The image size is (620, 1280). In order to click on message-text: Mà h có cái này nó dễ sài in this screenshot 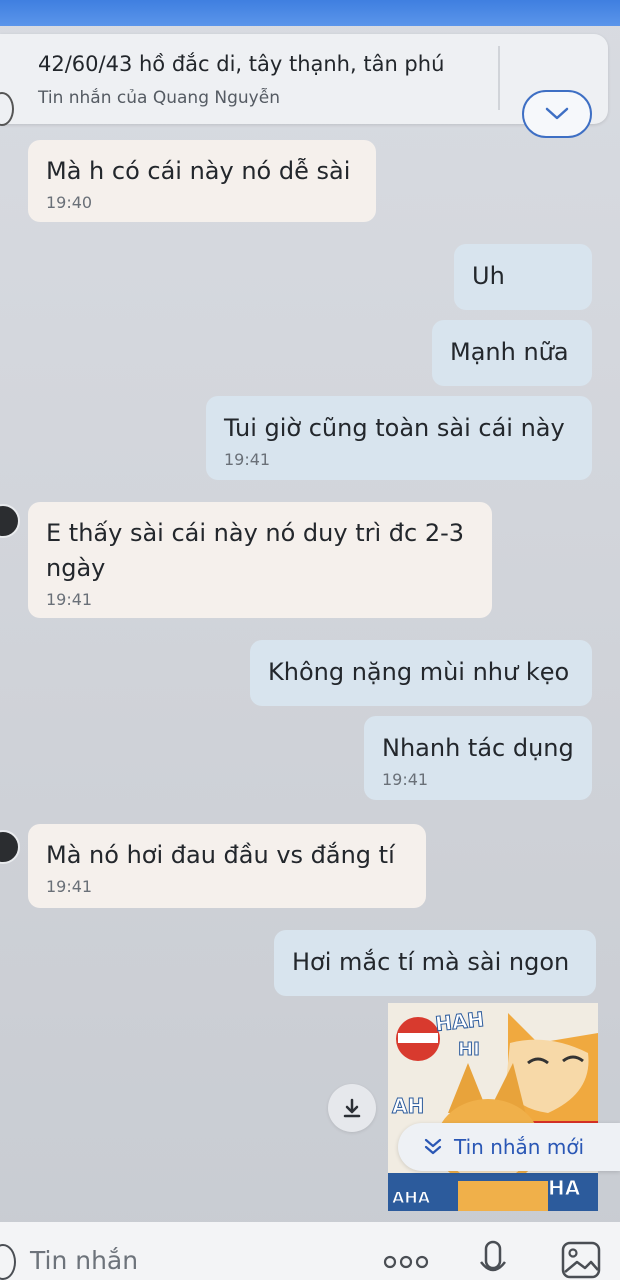, I will do `click(198, 171)`.